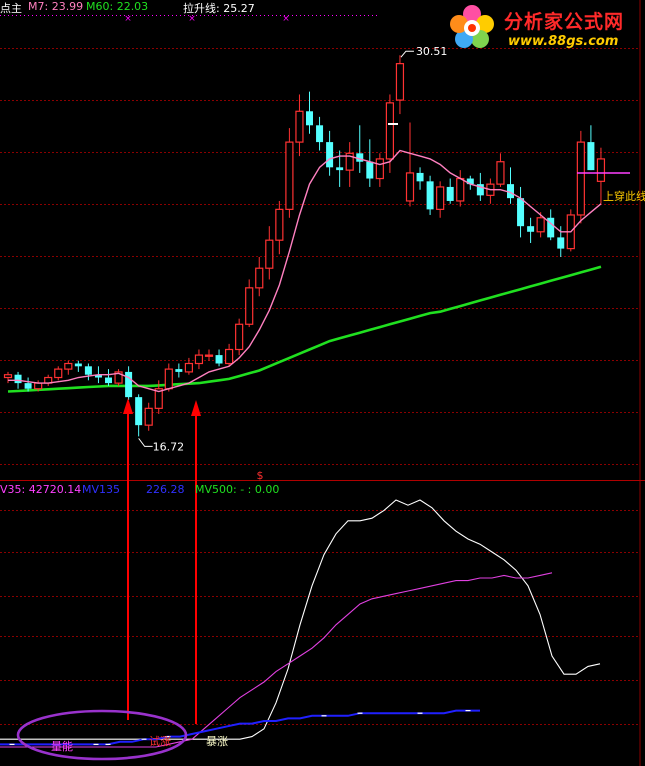 Image resolution: width=645 pixels, height=766 pixels. What do you see at coordinates (165, 489) in the screenshot?
I see `mv135-value: 226.28` at bounding box center [165, 489].